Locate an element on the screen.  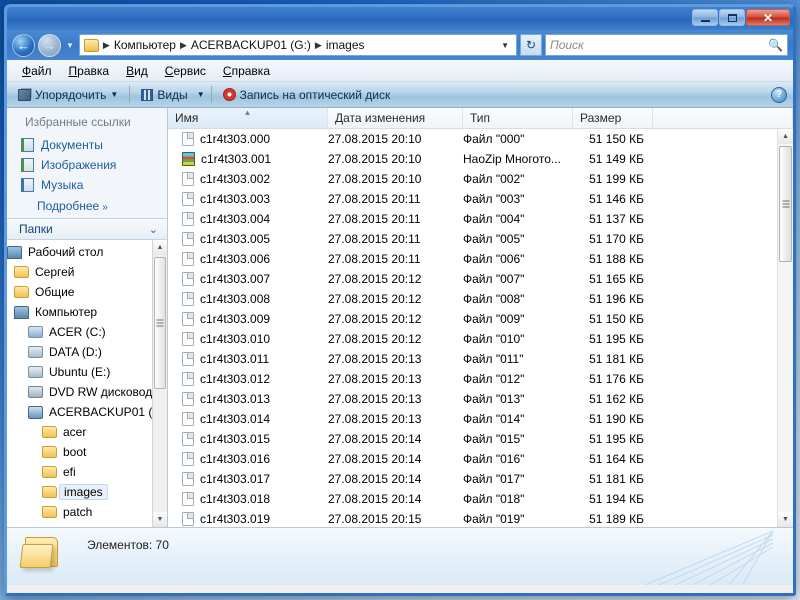
tree-scrollbar: ▲ ▼ is located at coordinates (159, 383).